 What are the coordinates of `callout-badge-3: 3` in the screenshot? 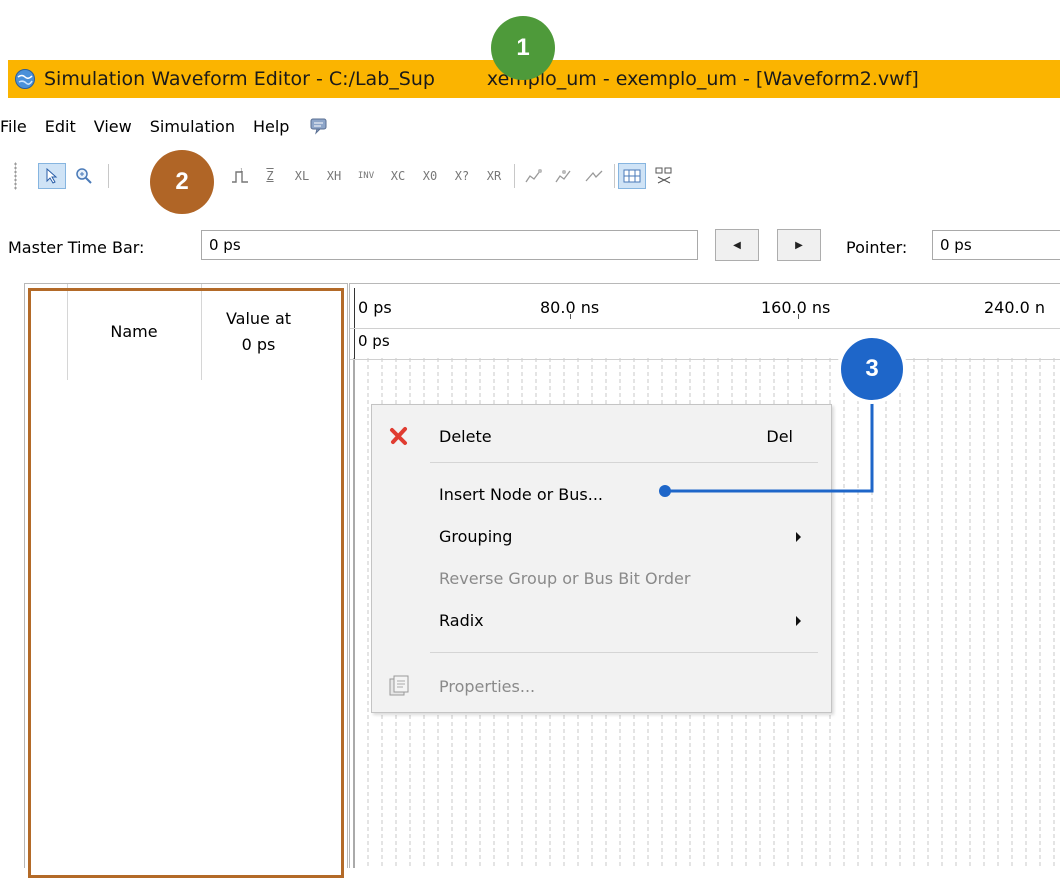 It's located at (872, 369).